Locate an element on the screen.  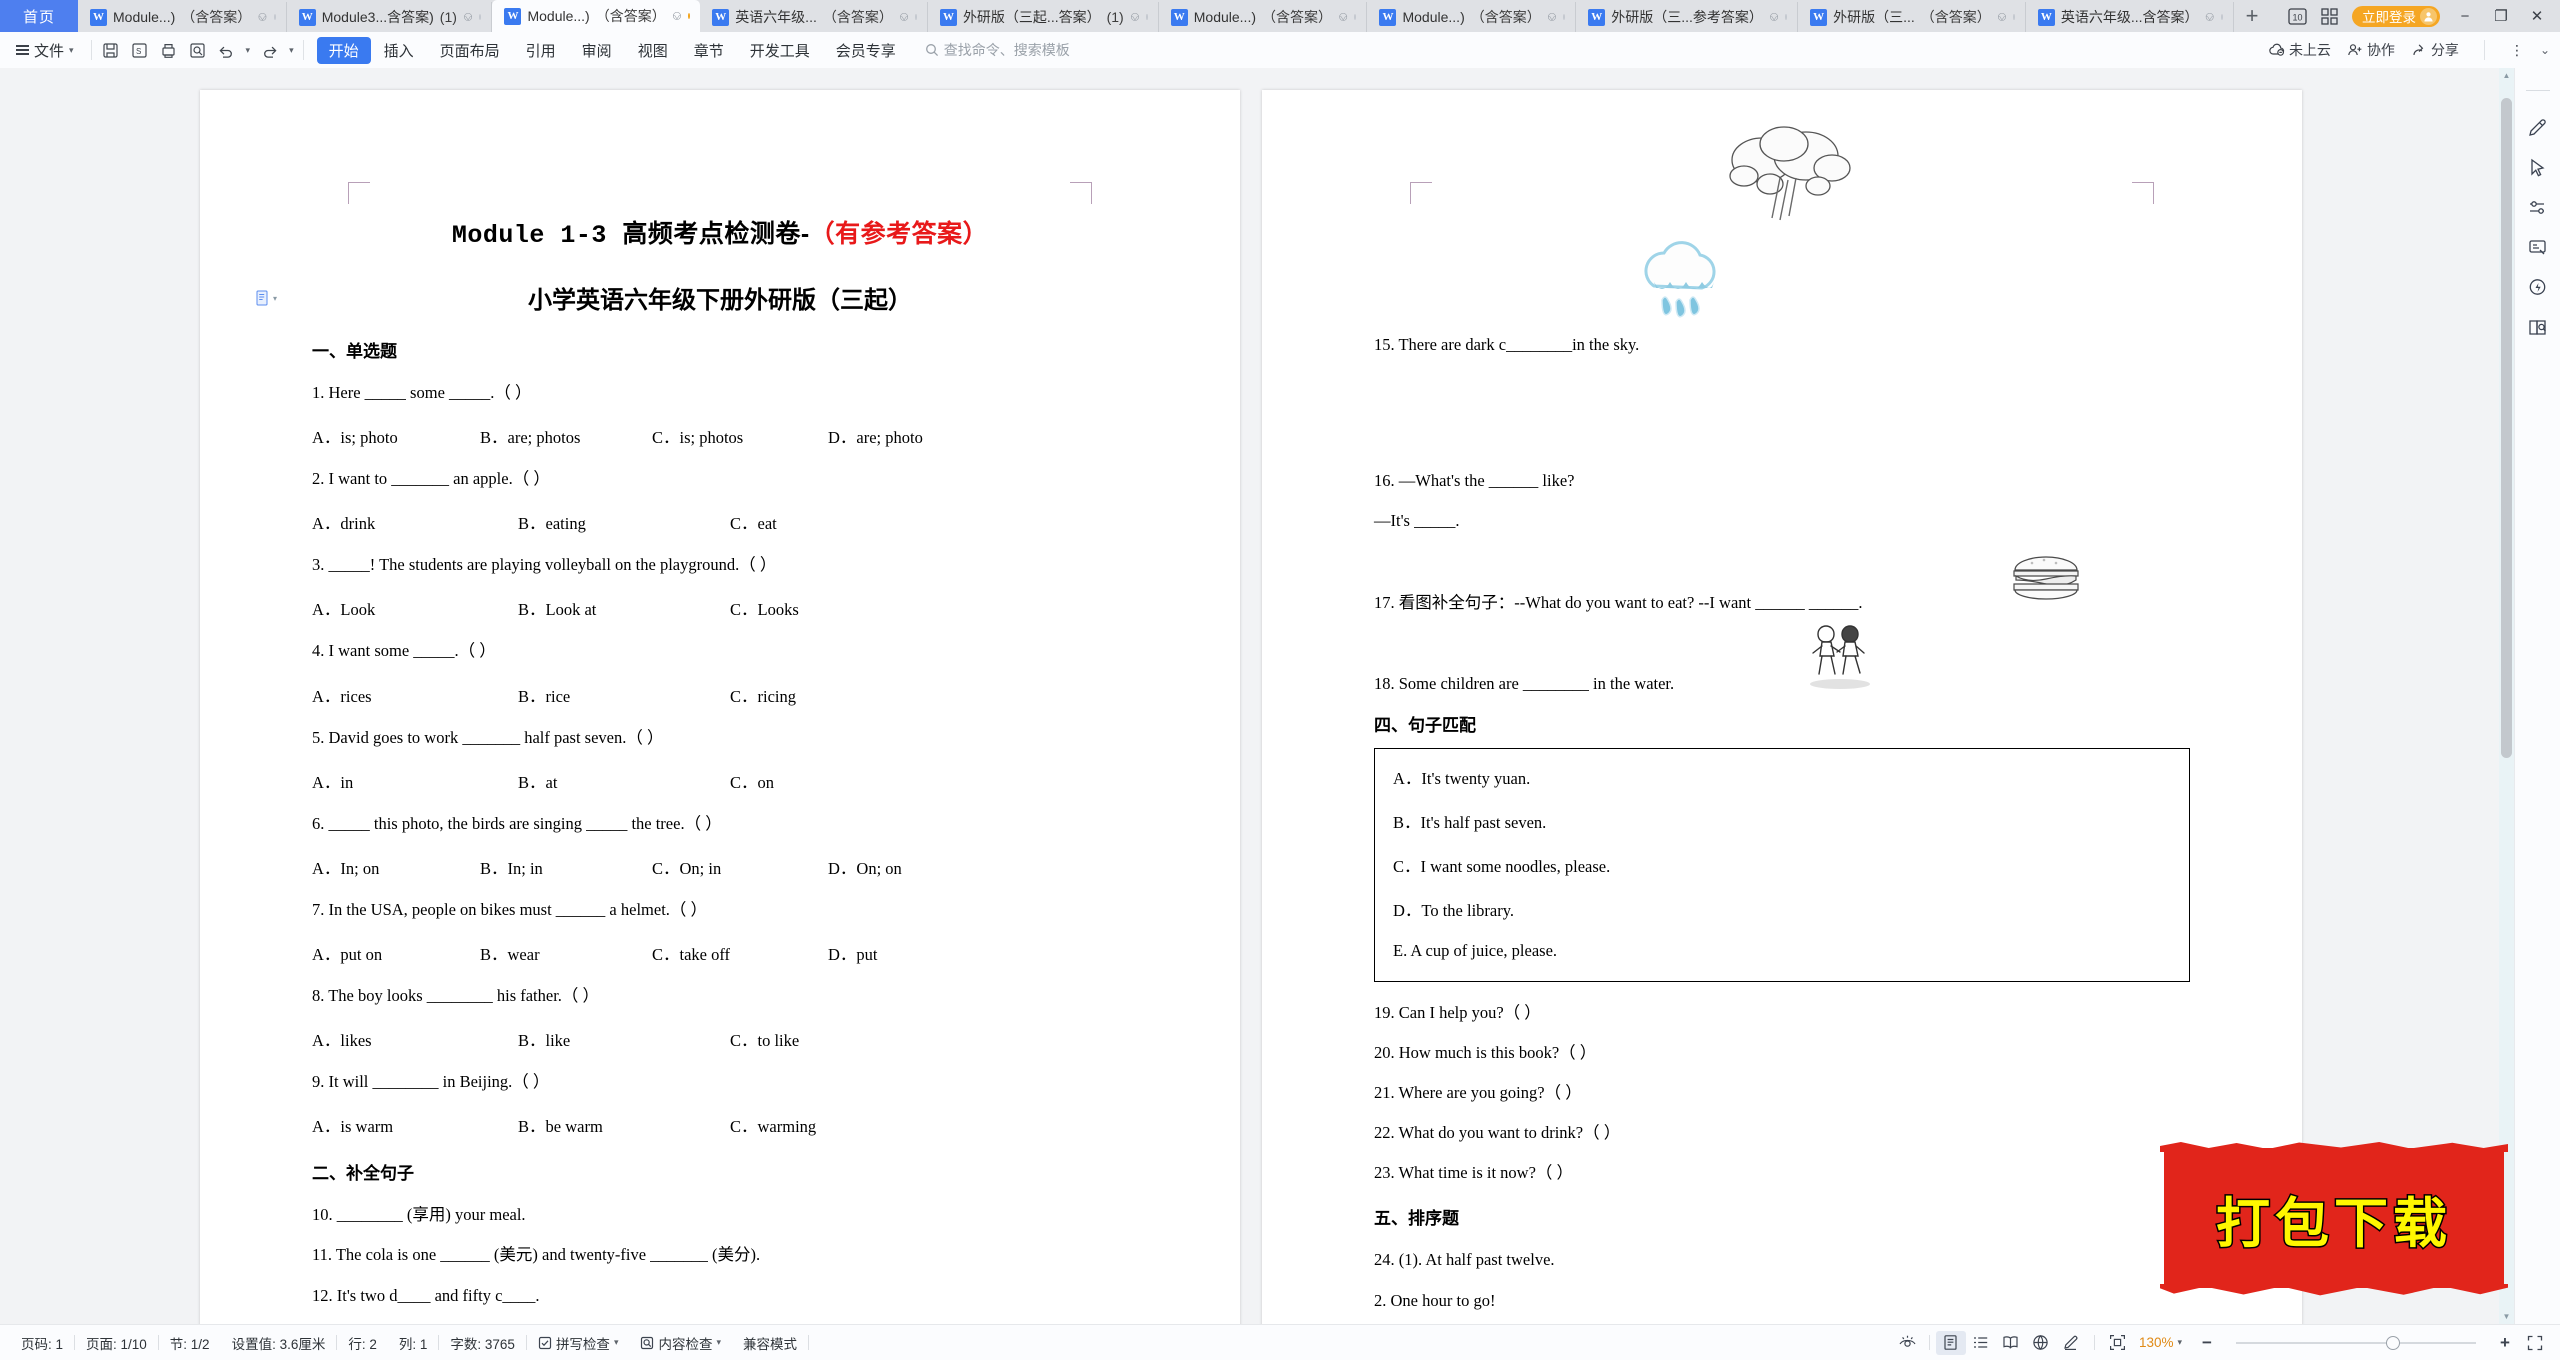
undo-dropdown-icon: ▾ is located at coordinates (248, 50).